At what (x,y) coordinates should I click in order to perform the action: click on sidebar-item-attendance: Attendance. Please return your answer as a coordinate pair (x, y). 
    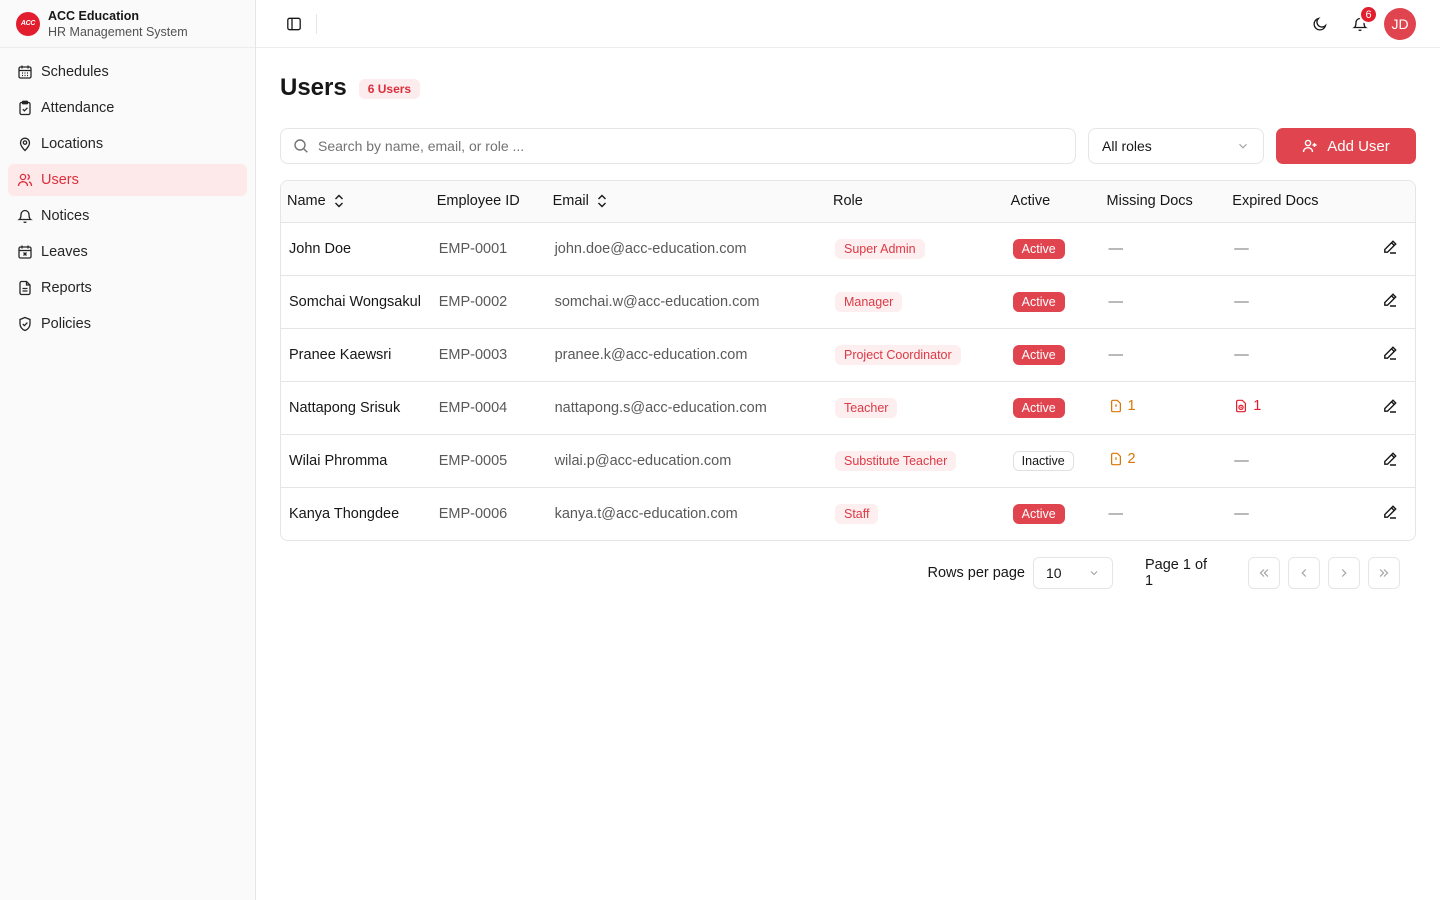
    Looking at the image, I should click on (127, 108).